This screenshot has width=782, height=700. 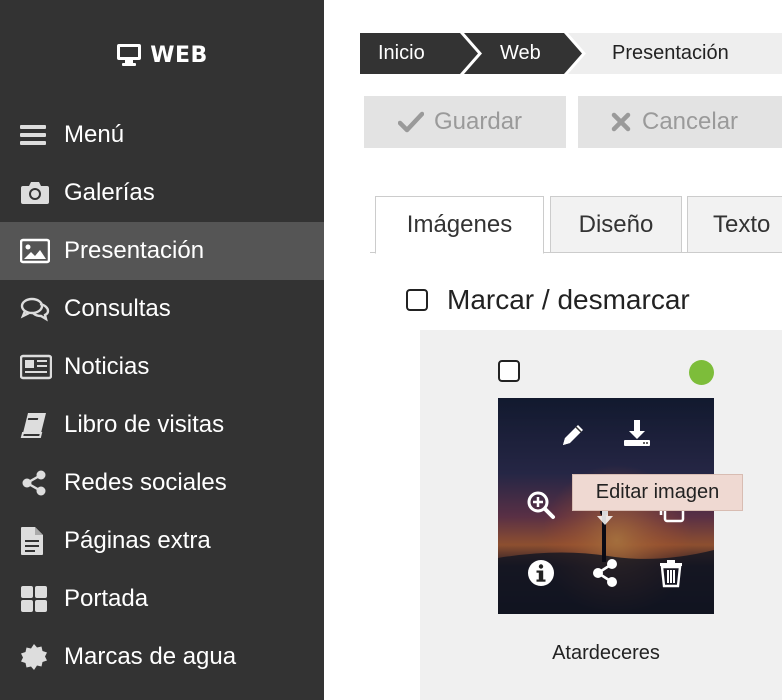 I want to click on sidebar-item-presentacion: Presentación, so click(x=162, y=251).